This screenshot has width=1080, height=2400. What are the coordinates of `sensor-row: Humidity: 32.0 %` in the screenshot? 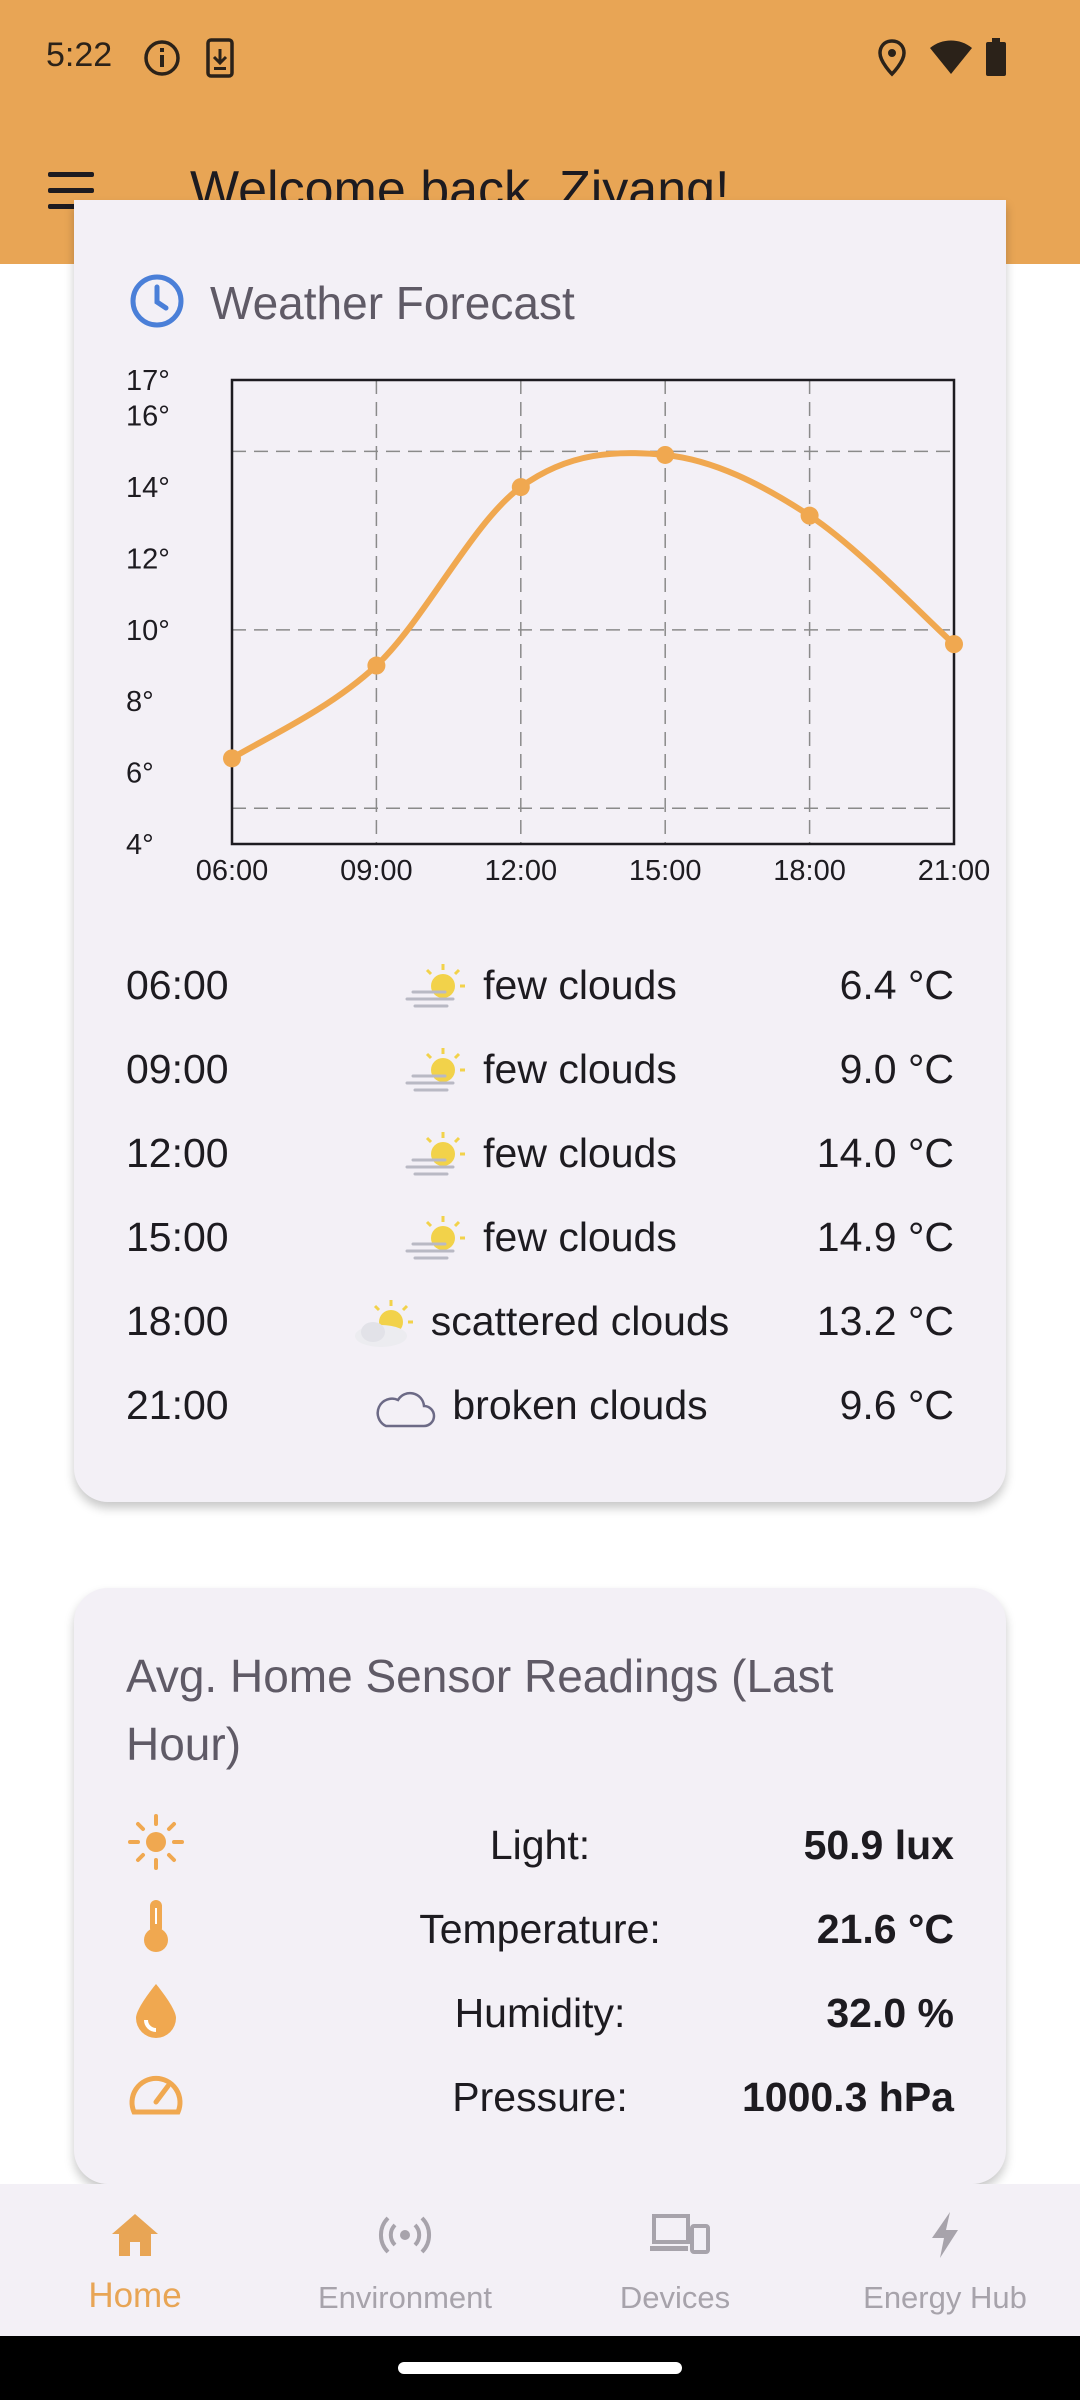 It's located at (540, 2011).